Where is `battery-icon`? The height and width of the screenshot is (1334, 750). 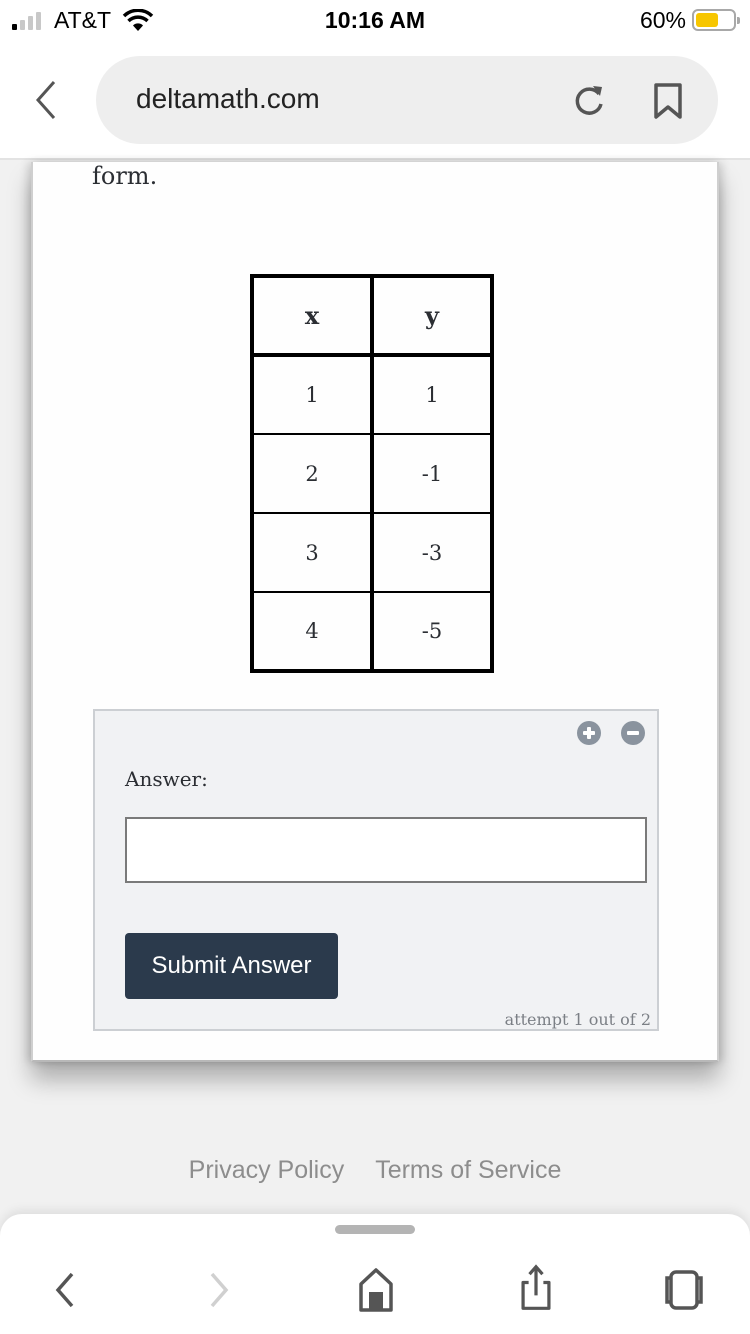
battery-icon is located at coordinates (716, 20).